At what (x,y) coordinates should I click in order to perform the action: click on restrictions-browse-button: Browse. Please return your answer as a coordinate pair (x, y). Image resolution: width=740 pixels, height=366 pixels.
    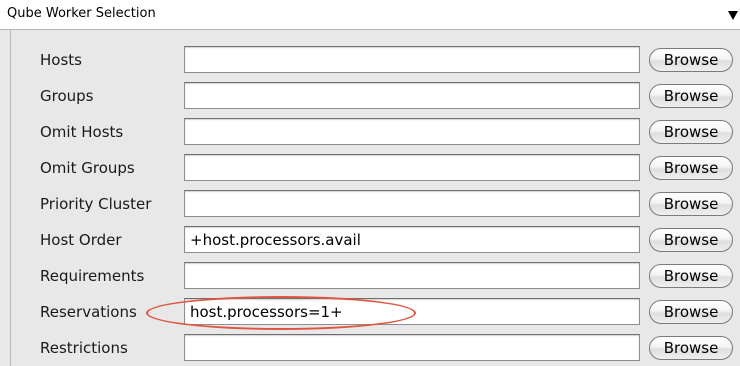
    Looking at the image, I should click on (691, 348).